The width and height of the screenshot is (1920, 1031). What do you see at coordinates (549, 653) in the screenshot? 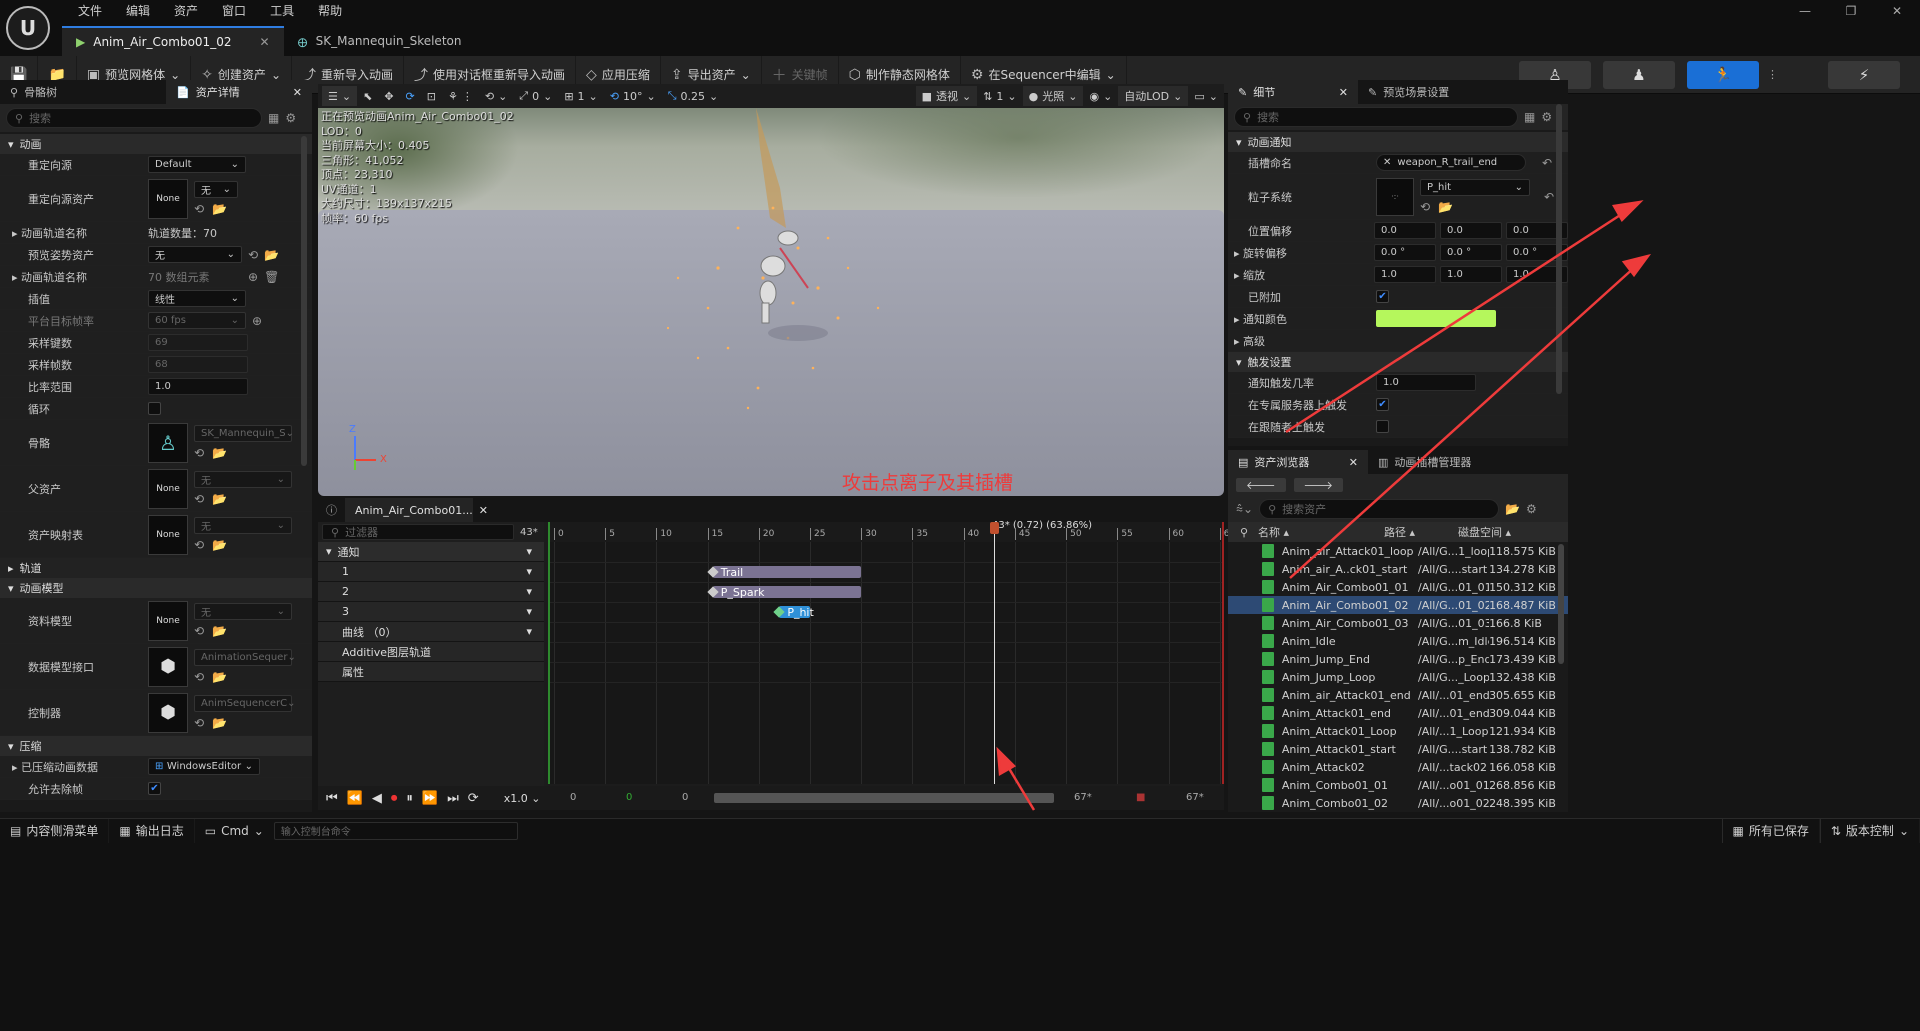
I see `start-marker` at bounding box center [549, 653].